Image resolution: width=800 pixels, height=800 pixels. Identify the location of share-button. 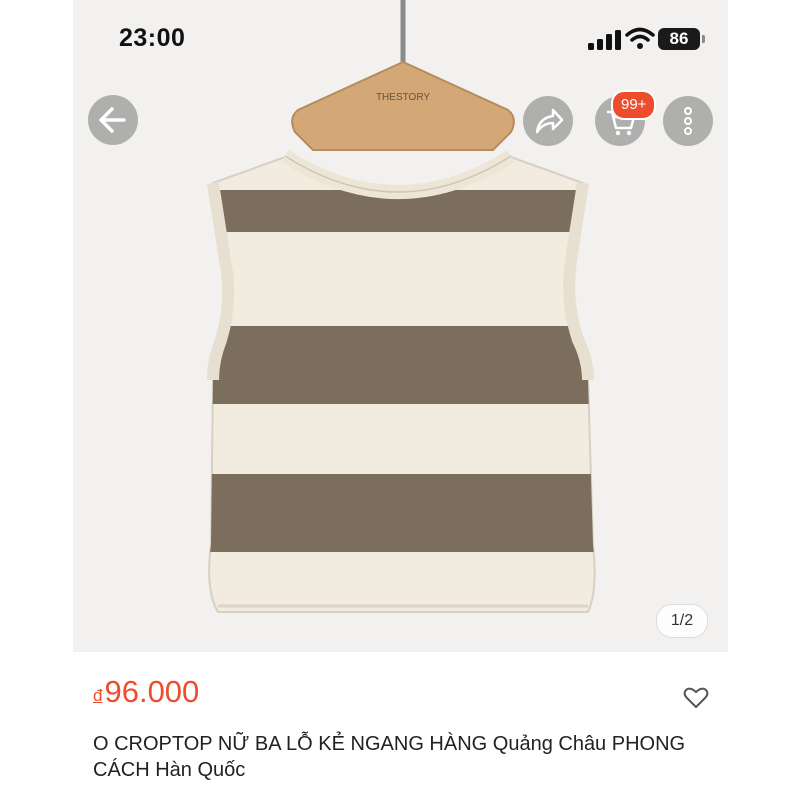
(548, 121).